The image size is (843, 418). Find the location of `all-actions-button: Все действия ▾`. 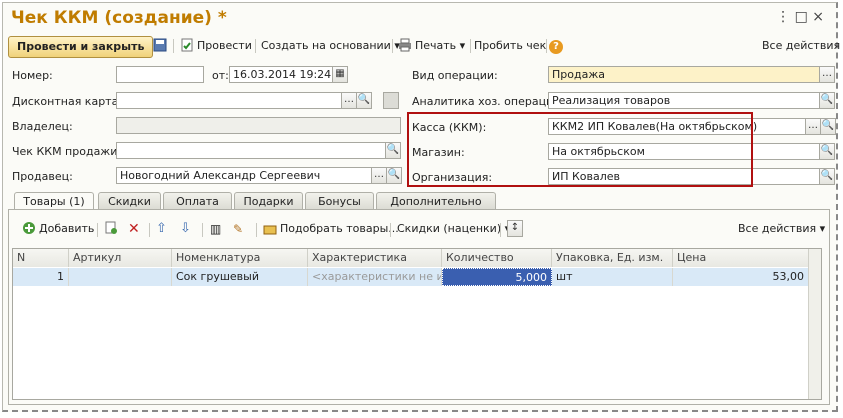

all-actions-button: Все действия ▾ is located at coordinates (781, 229).